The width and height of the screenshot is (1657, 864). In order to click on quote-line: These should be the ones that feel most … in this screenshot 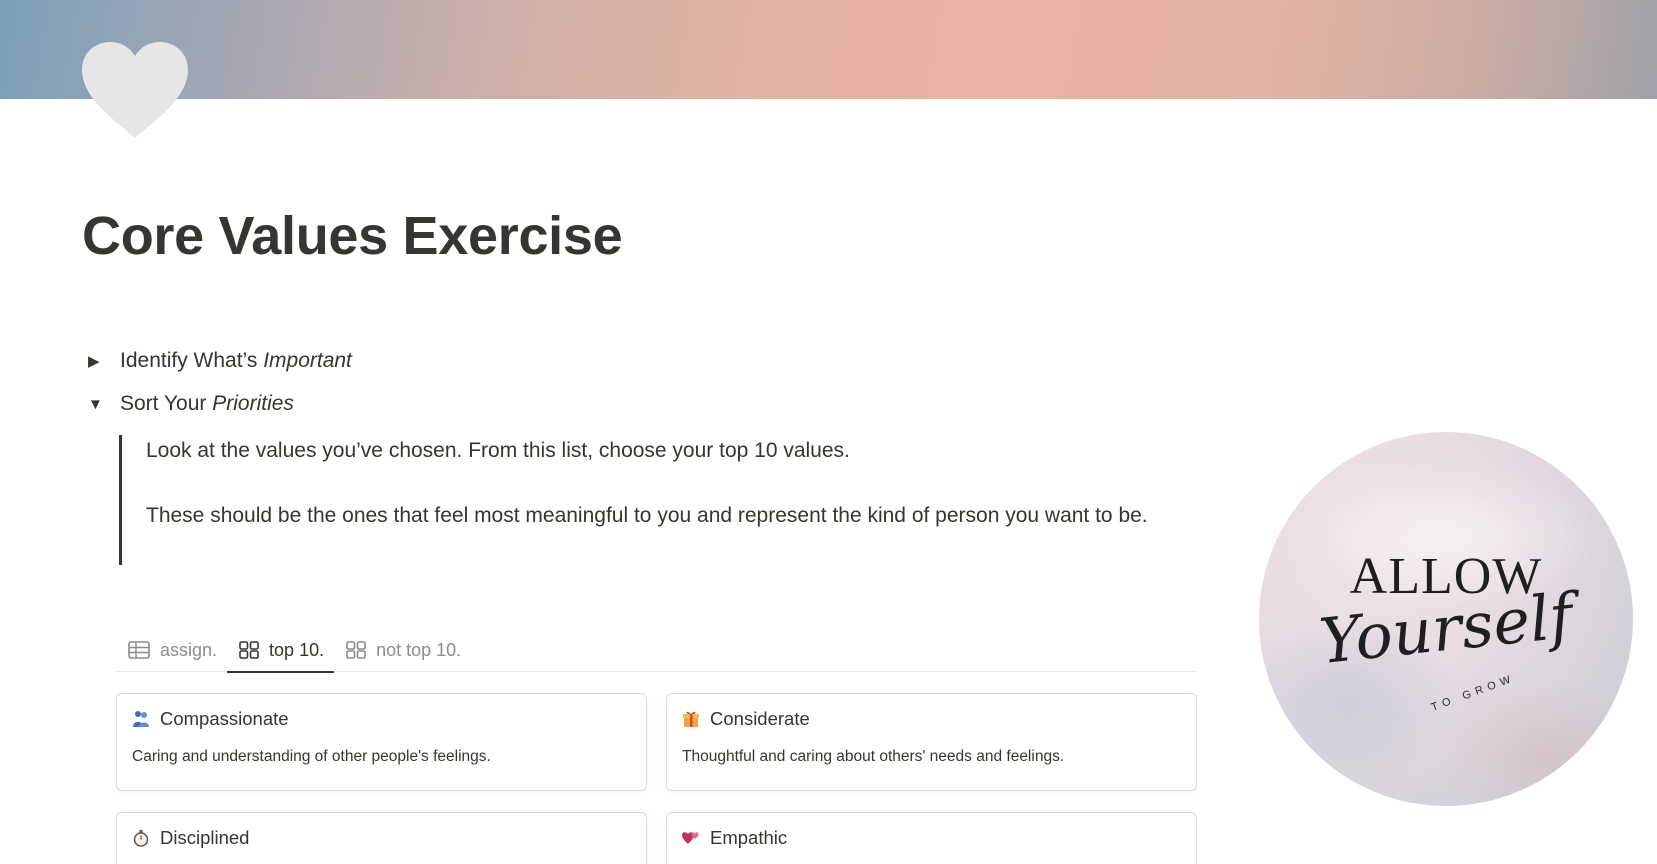, I will do `click(647, 515)`.